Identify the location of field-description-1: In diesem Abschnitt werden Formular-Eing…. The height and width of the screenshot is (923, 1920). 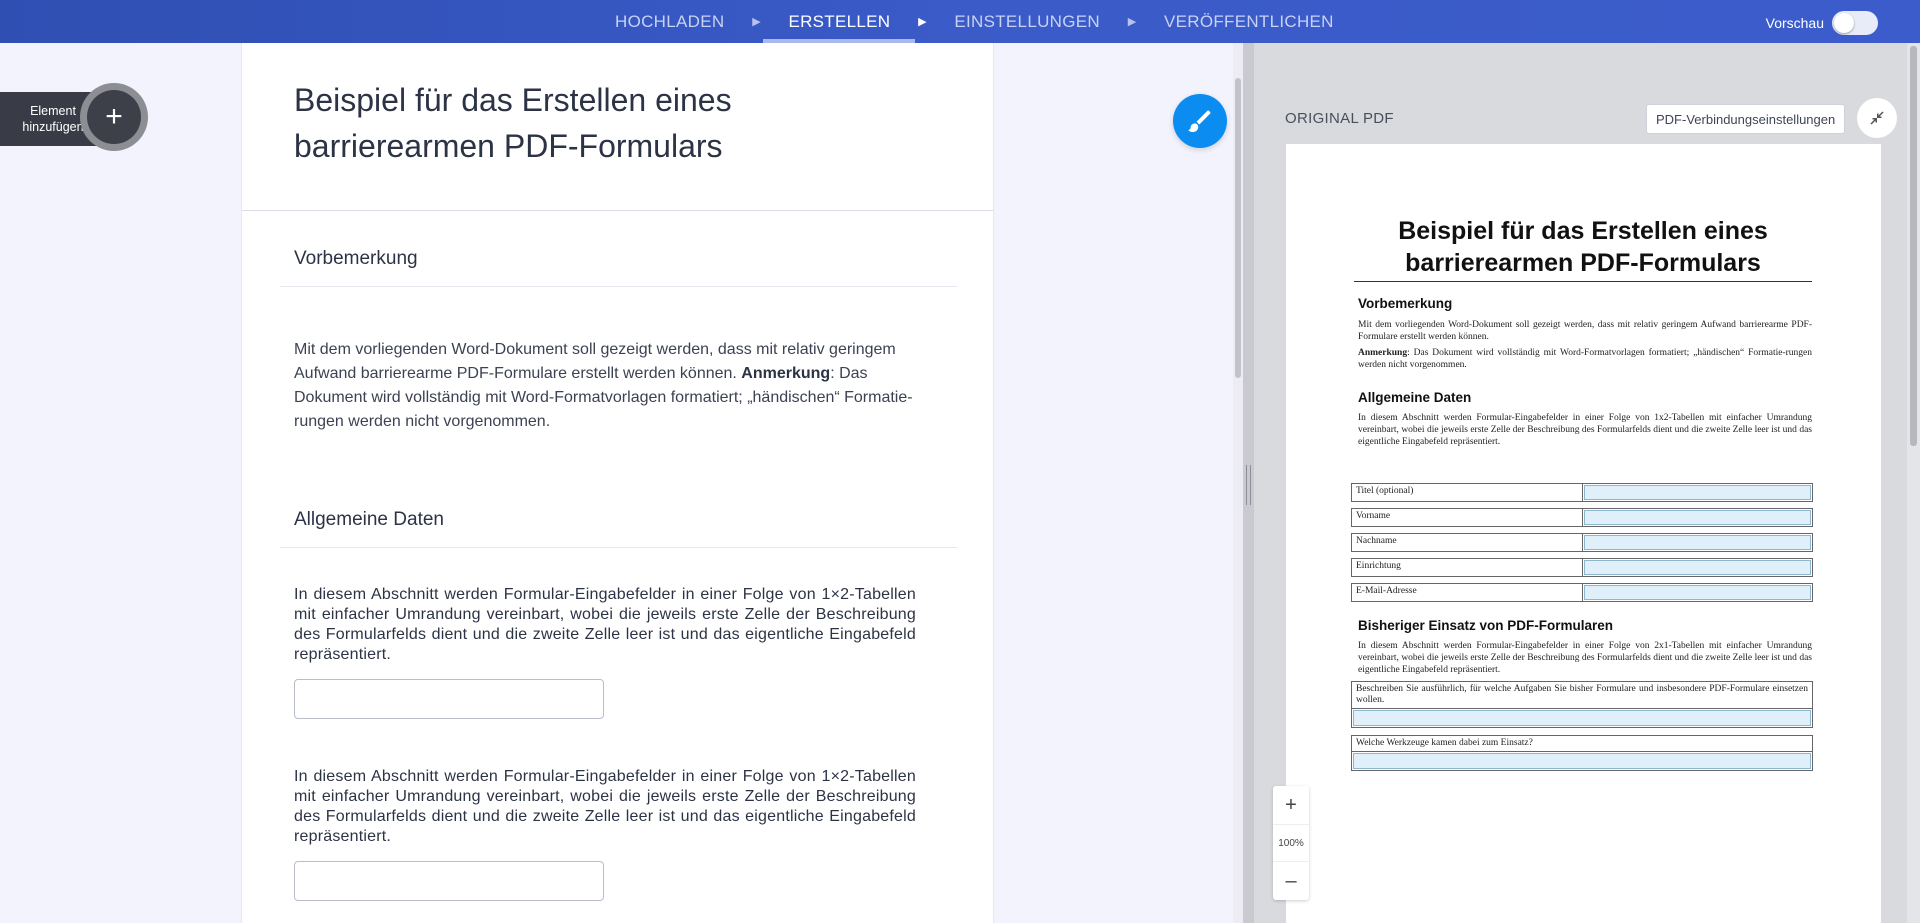
(605, 625).